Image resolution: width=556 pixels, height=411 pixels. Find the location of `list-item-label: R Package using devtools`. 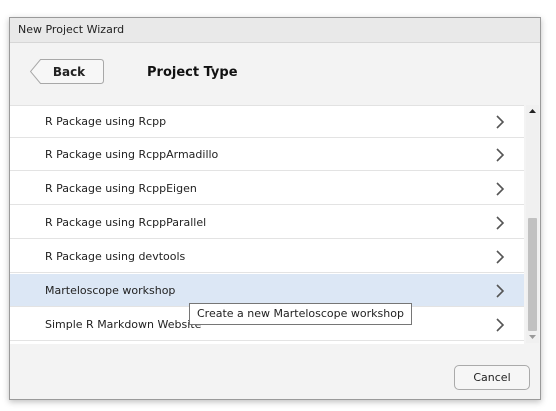

list-item-label: R Package using devtools is located at coordinates (115, 256).